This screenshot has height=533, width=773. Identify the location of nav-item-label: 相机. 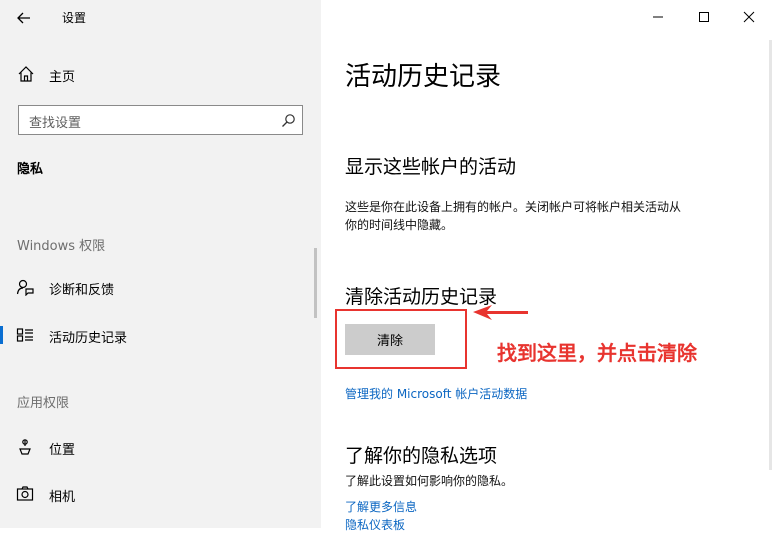
(62, 497).